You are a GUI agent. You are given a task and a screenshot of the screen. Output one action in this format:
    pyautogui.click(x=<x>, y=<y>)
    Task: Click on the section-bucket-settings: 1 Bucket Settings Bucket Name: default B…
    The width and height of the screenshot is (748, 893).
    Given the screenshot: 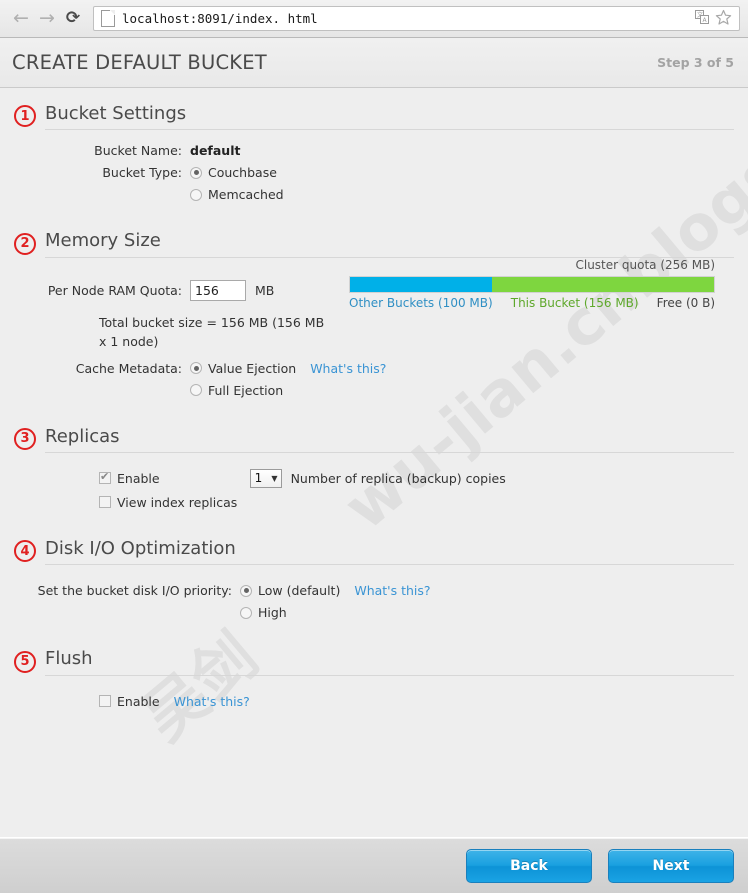 What is the action you would take?
    pyautogui.click(x=374, y=151)
    